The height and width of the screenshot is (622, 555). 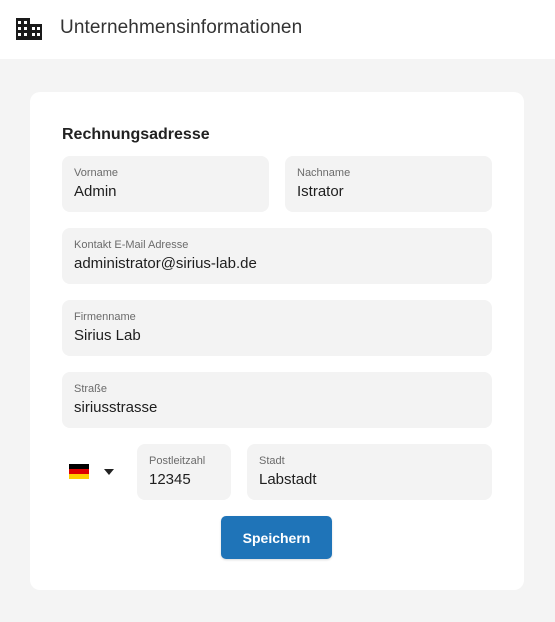 What do you see at coordinates (277, 328) in the screenshot?
I see `company-name-field: Firmenname Sirius Lab` at bounding box center [277, 328].